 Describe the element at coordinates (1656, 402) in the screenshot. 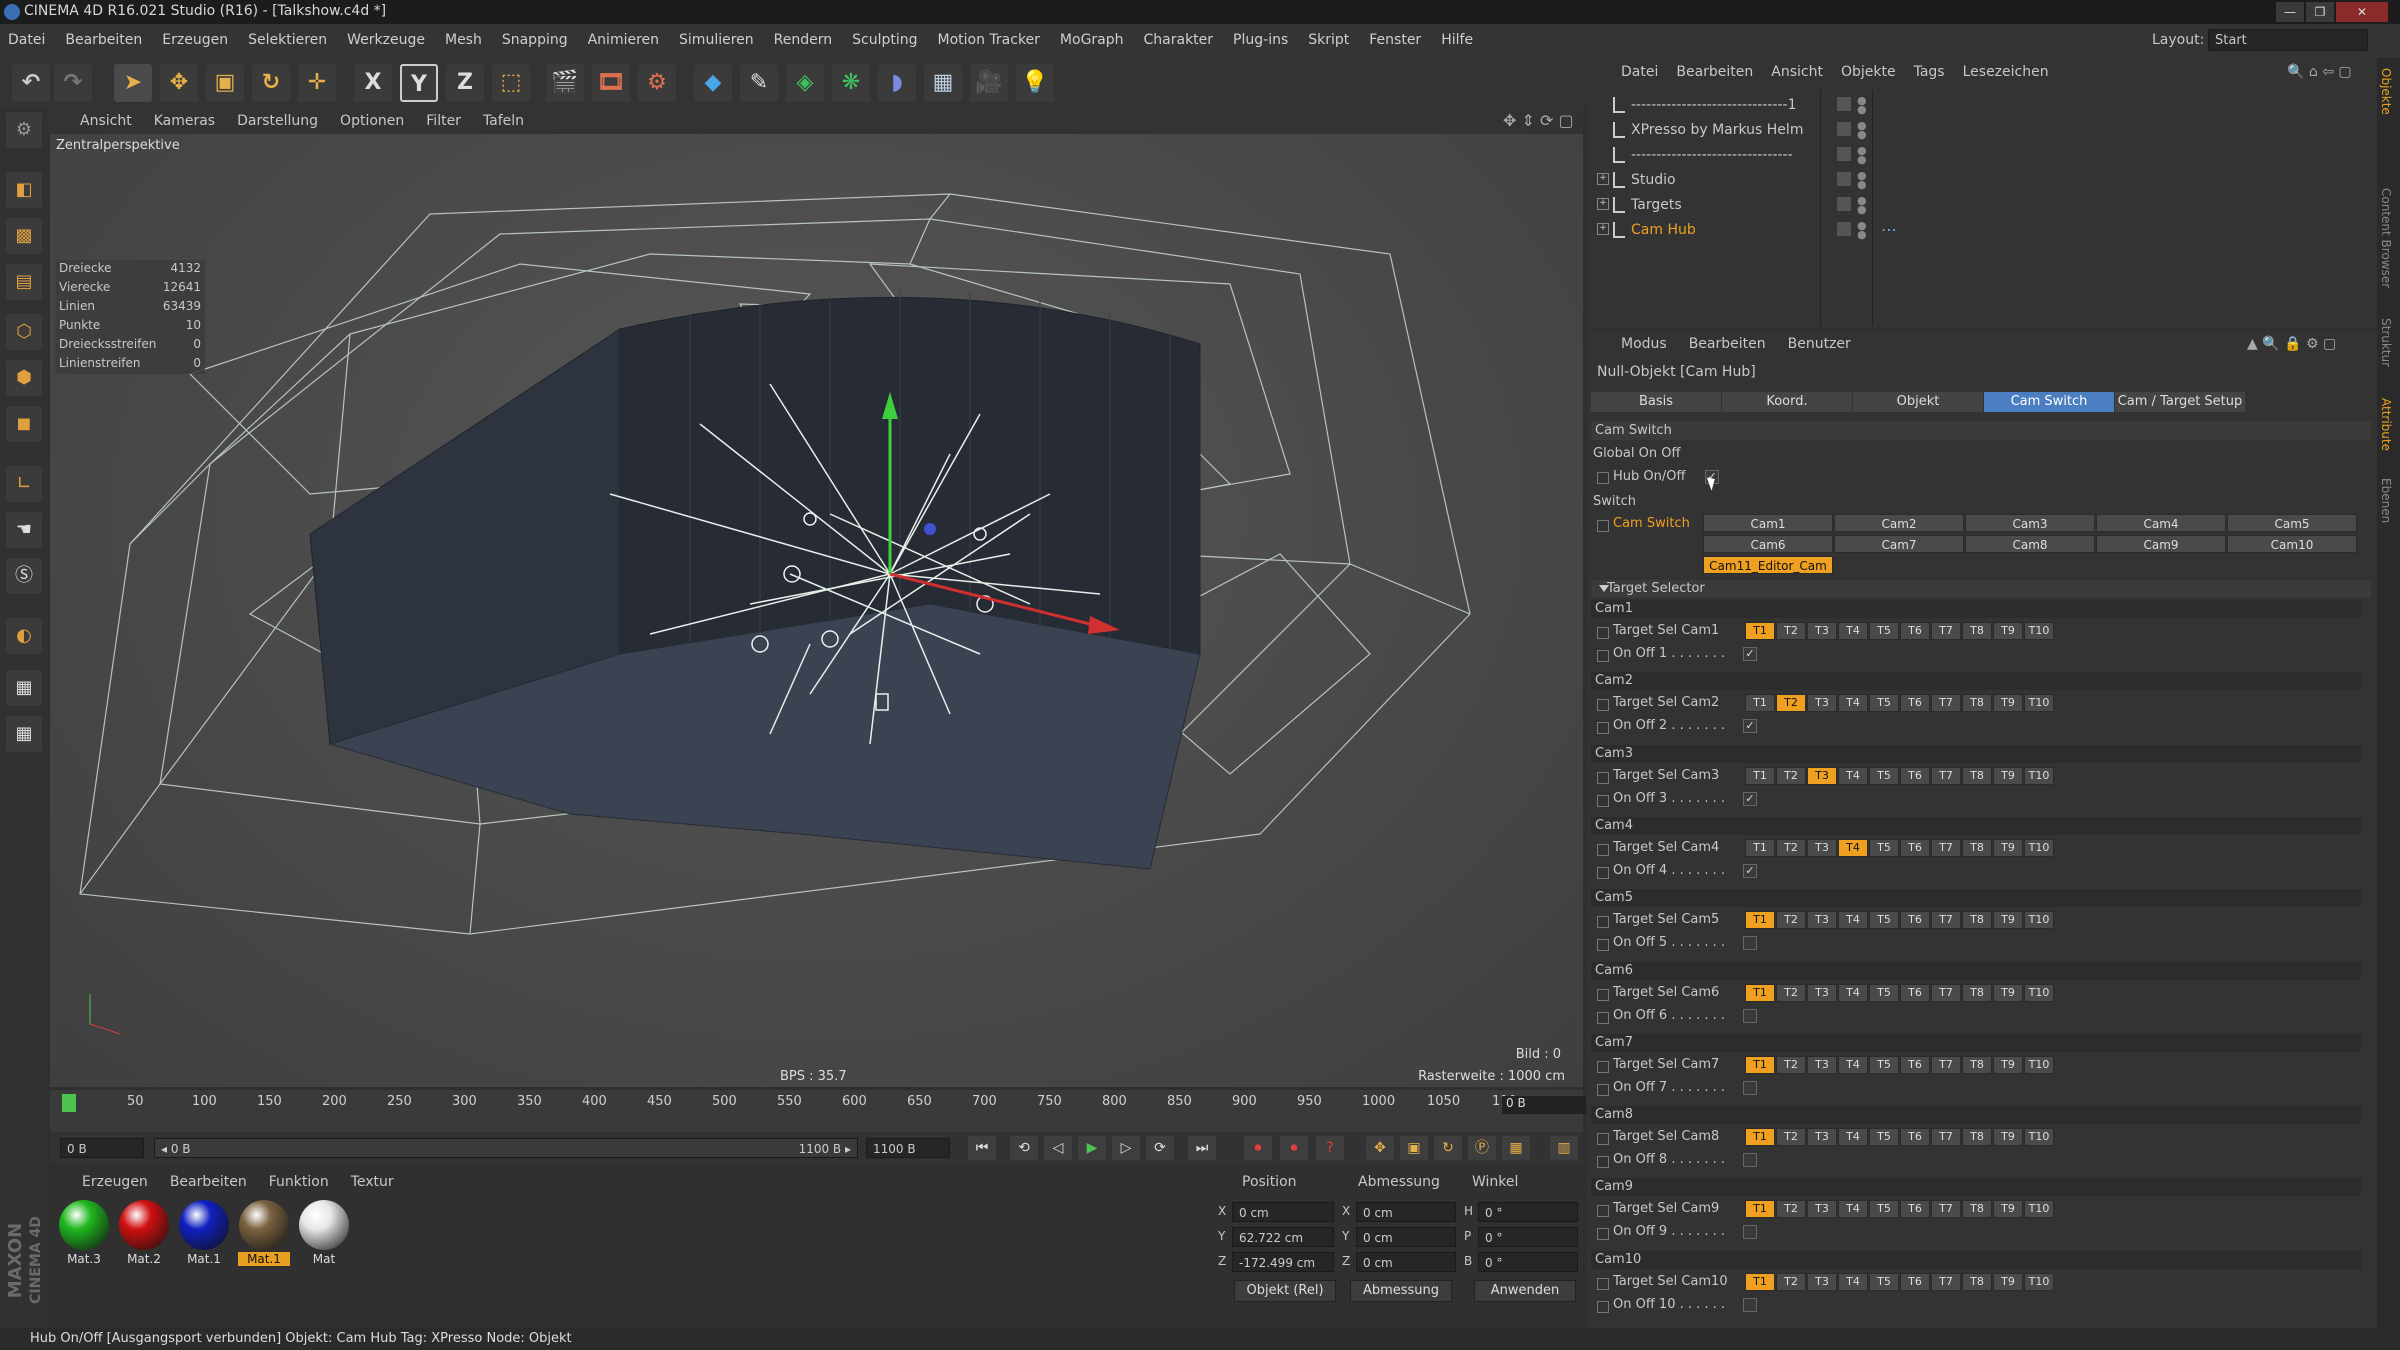

I see `tab-basis: Basis` at that location.